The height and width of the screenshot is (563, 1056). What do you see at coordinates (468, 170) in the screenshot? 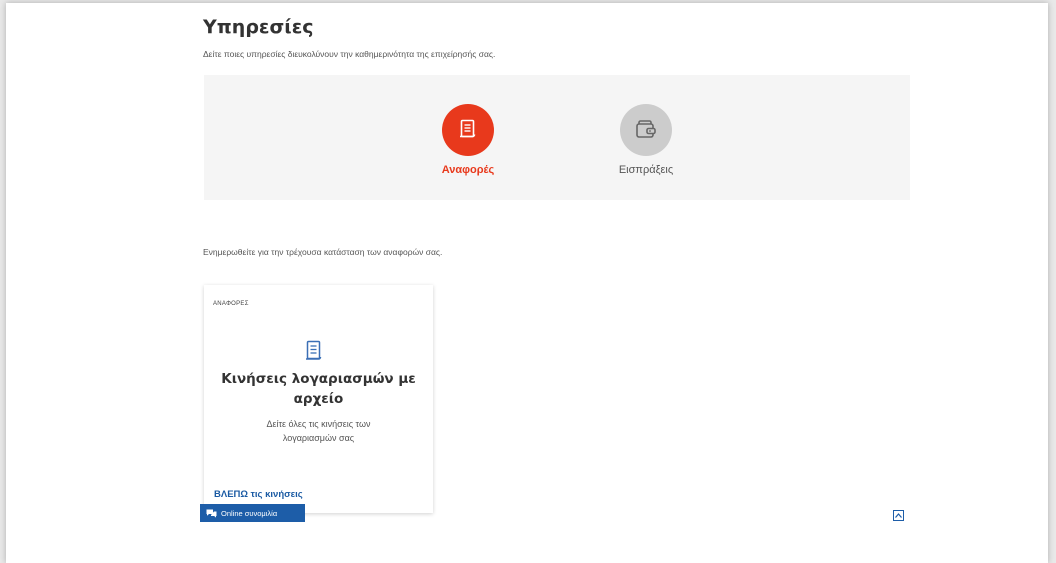
I see `tab-reports-label: Αναφορές` at bounding box center [468, 170].